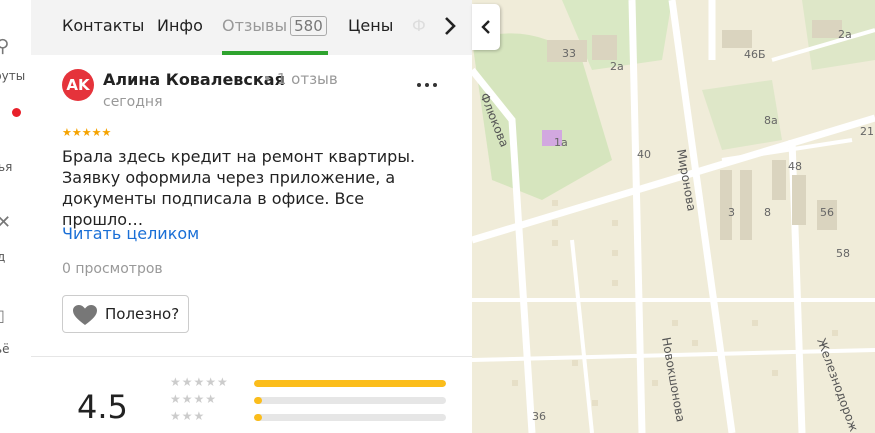 The width and height of the screenshot is (875, 433). Describe the element at coordinates (370, 25) in the screenshot. I see `tab-prices: Цены` at that location.